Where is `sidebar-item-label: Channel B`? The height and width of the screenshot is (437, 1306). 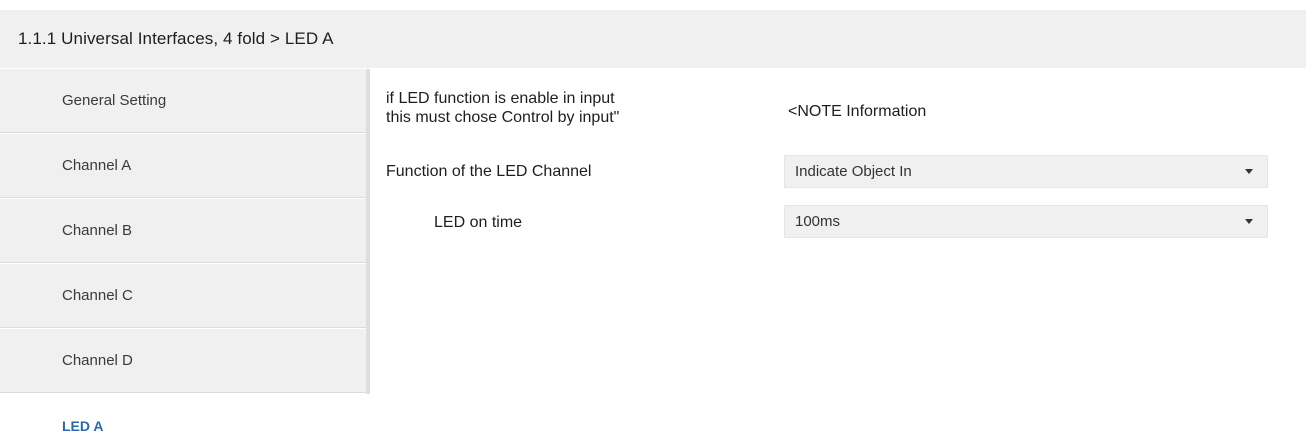 sidebar-item-label: Channel B is located at coordinates (97, 230).